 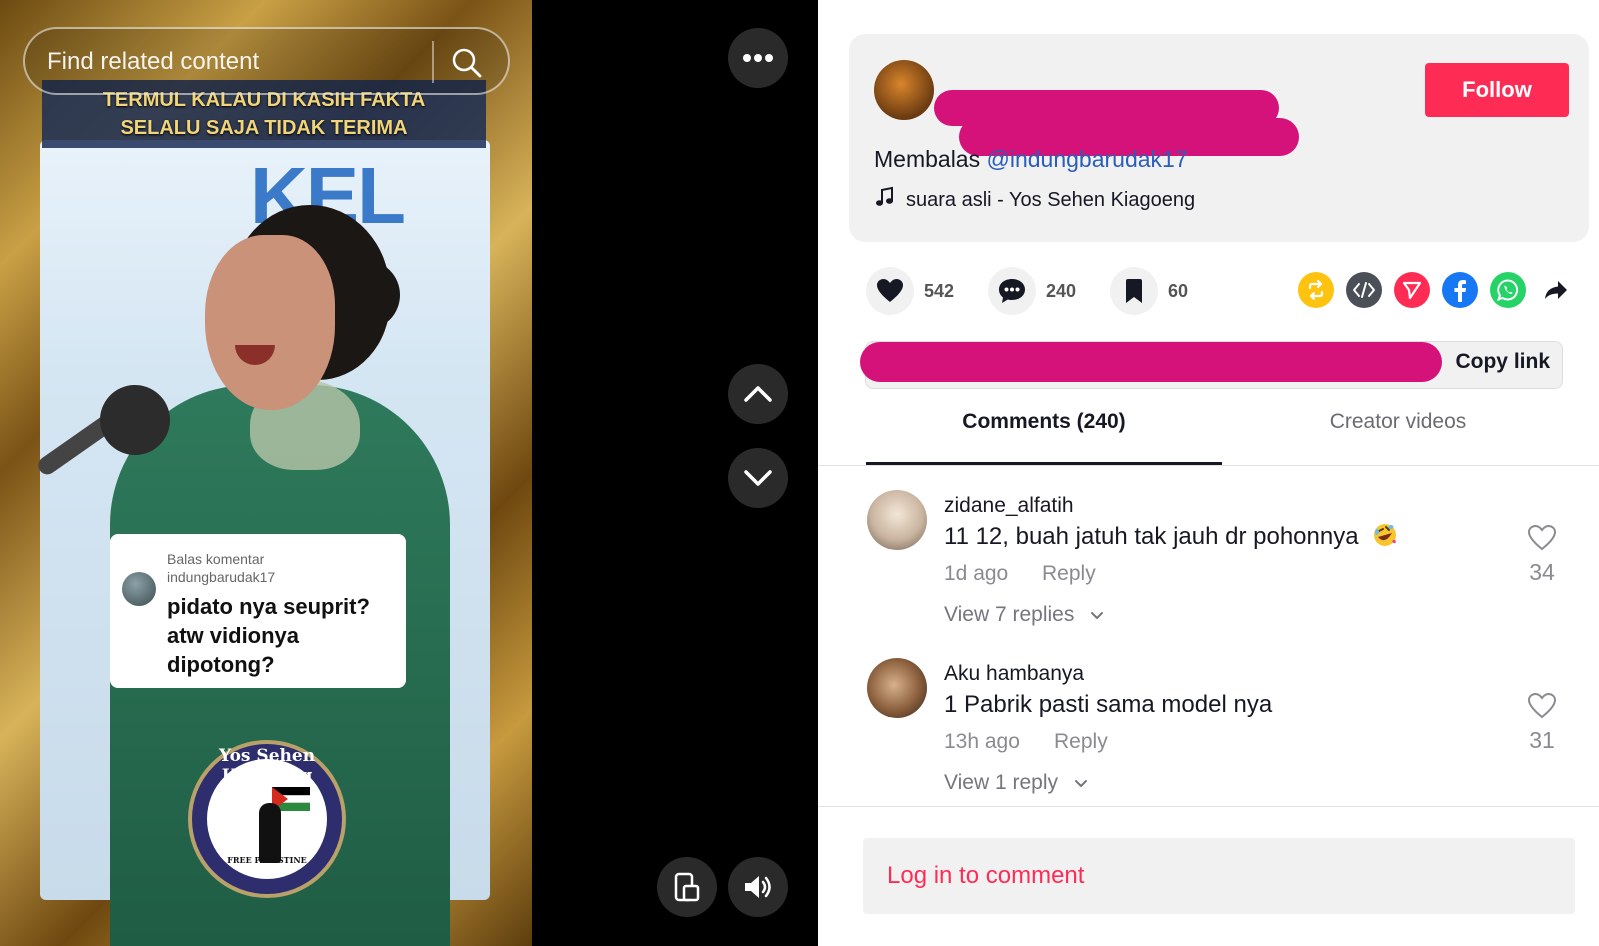 I want to click on comment-username: zidane_alfatih, so click(x=1009, y=506).